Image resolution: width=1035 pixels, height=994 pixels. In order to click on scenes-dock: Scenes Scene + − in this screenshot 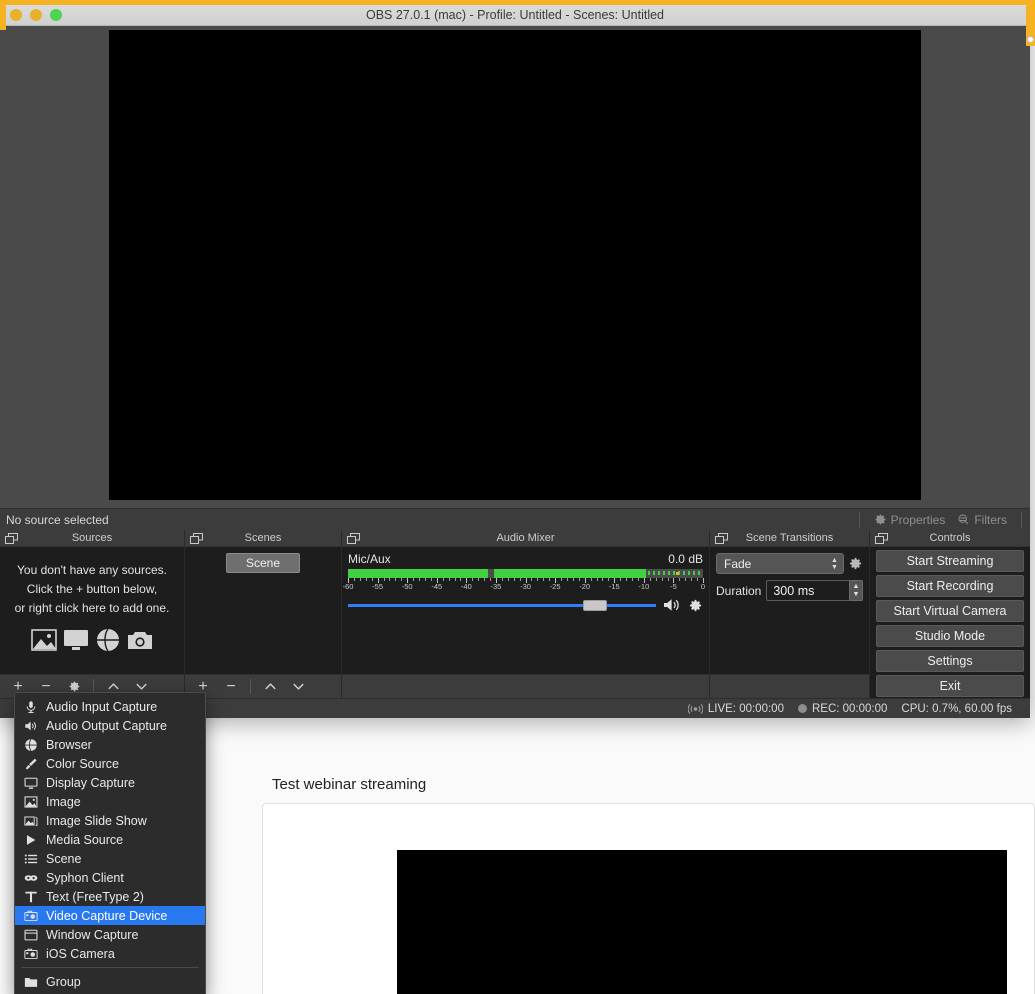, I will do `click(263, 614)`.